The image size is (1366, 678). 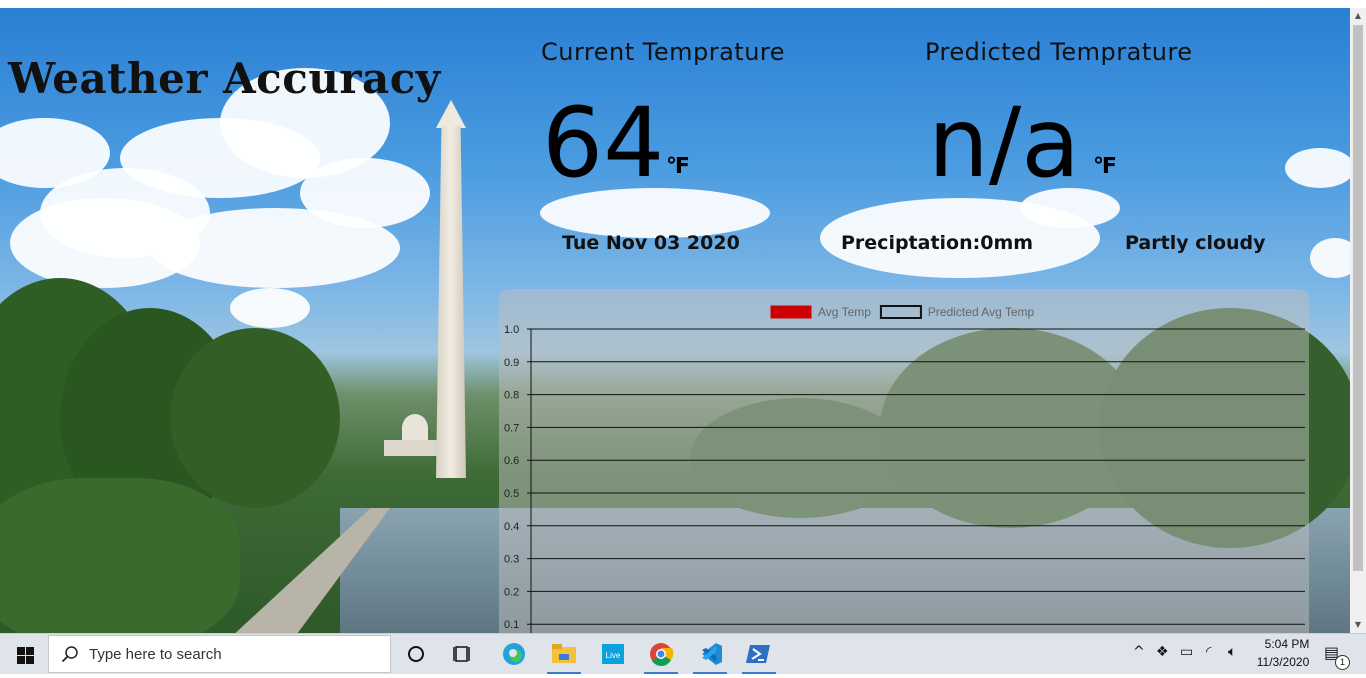 What do you see at coordinates (511, 592) in the screenshot?
I see `y-tick-label: 0.2` at bounding box center [511, 592].